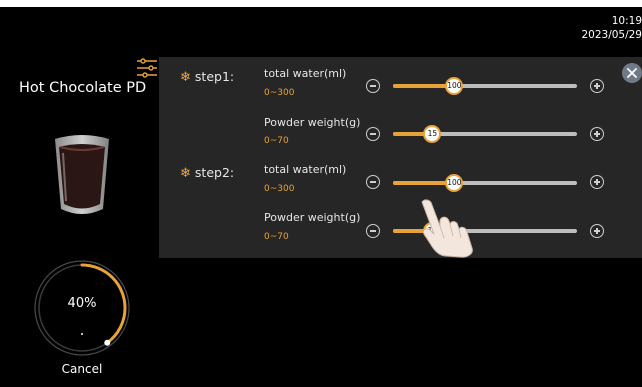  What do you see at coordinates (312, 217) in the screenshot?
I see `step-2-powder-name: Powder weight(g)` at bounding box center [312, 217].